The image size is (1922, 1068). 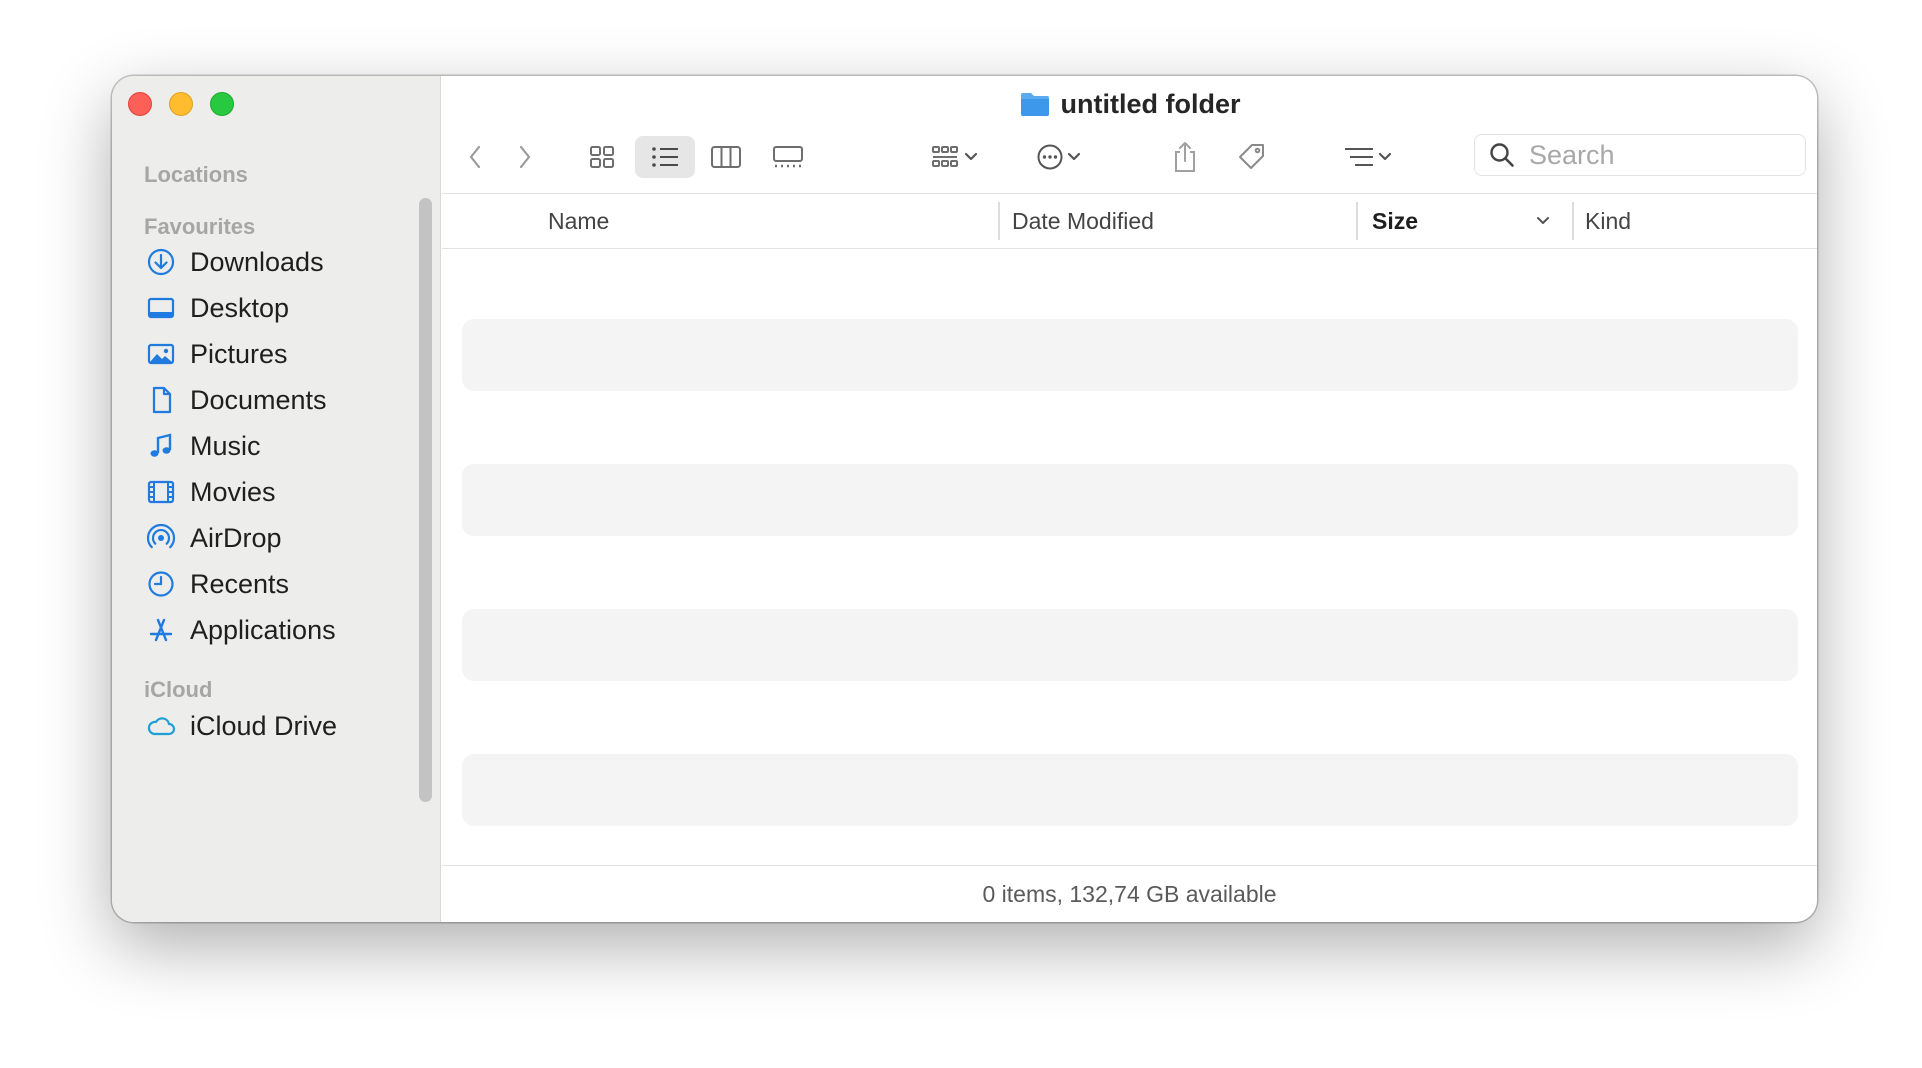 What do you see at coordinates (1462, 221) in the screenshot?
I see `column-size: Size` at bounding box center [1462, 221].